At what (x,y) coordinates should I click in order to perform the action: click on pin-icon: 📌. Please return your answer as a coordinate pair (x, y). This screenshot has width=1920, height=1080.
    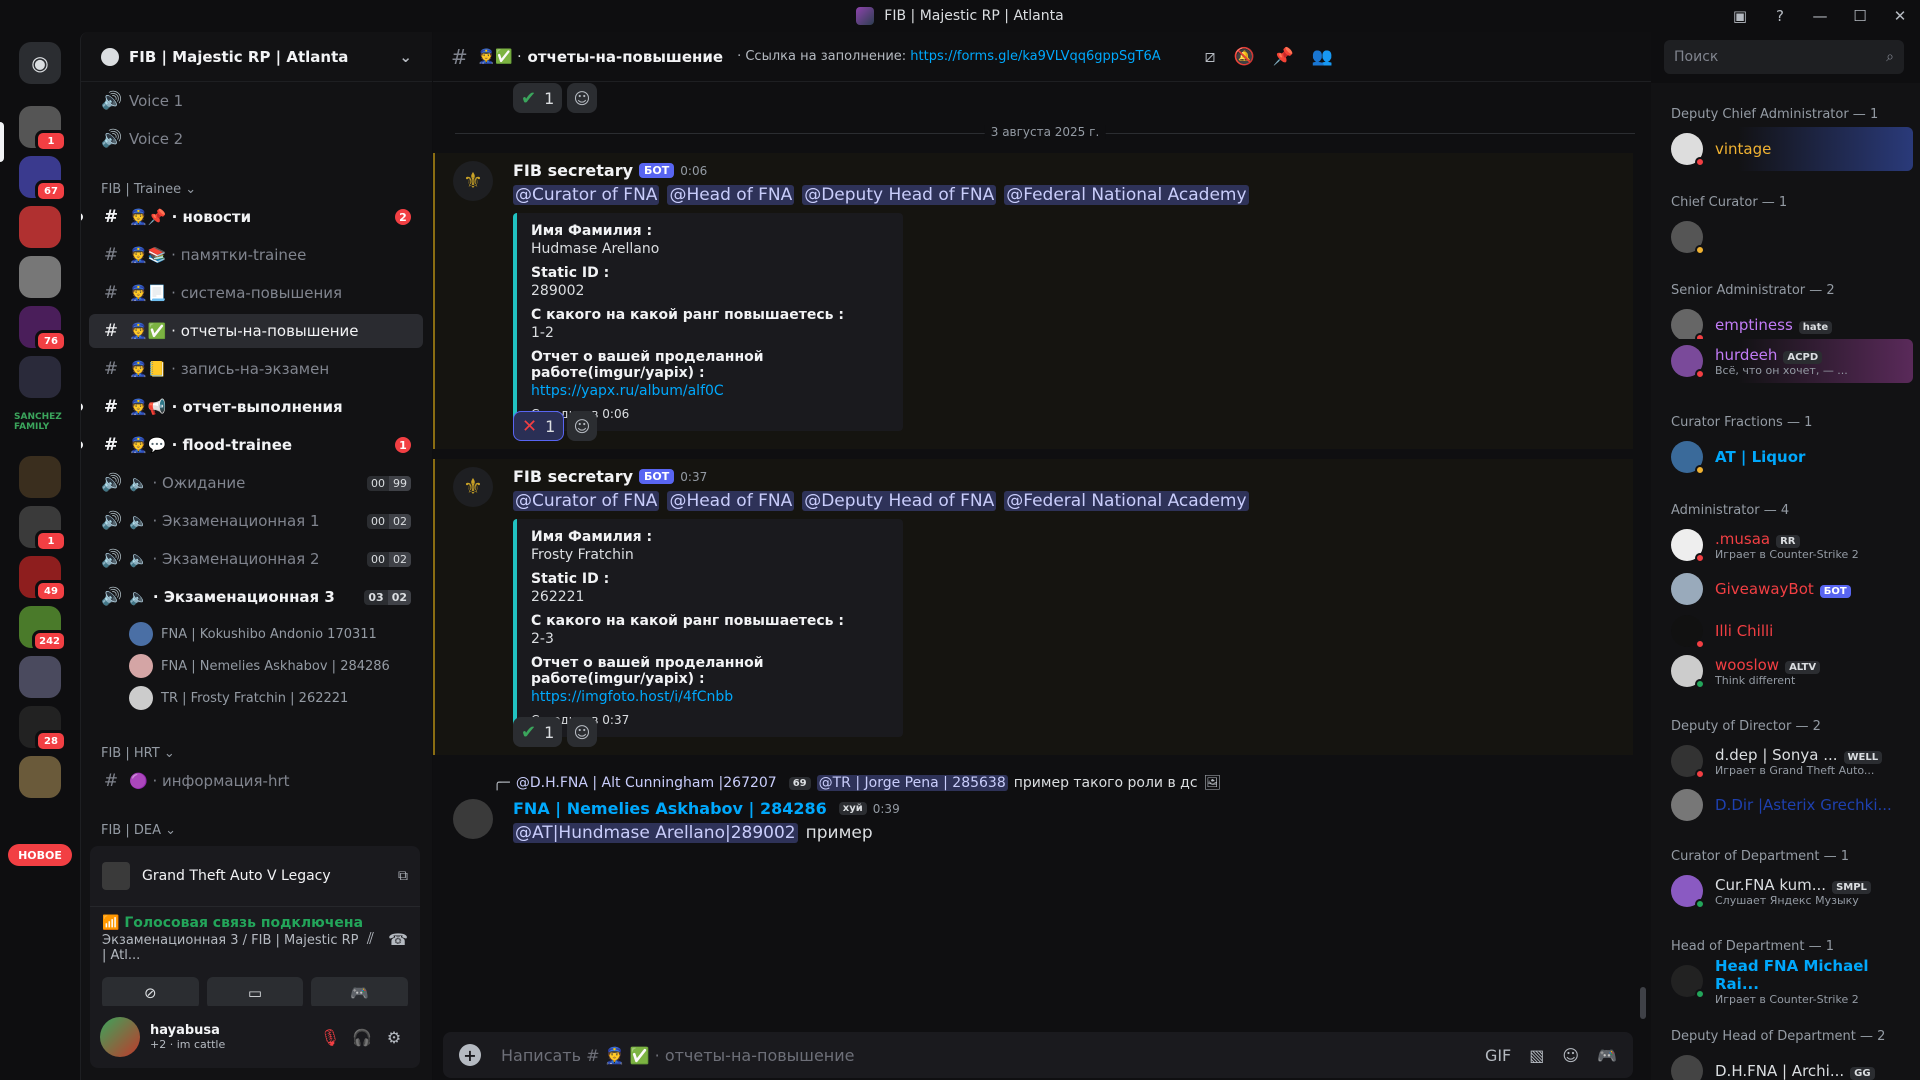
    Looking at the image, I should click on (1283, 57).